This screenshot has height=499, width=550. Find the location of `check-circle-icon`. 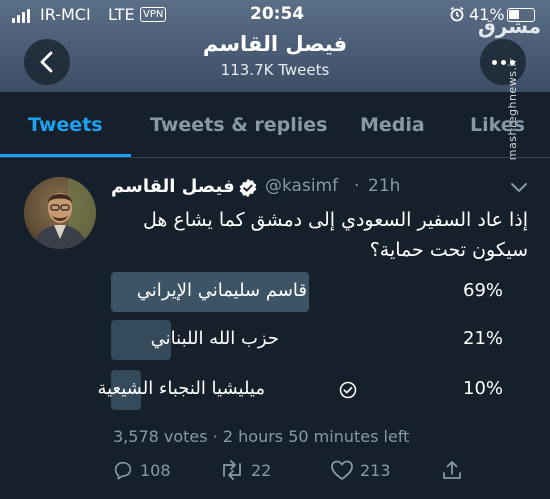

check-circle-icon is located at coordinates (348, 392).